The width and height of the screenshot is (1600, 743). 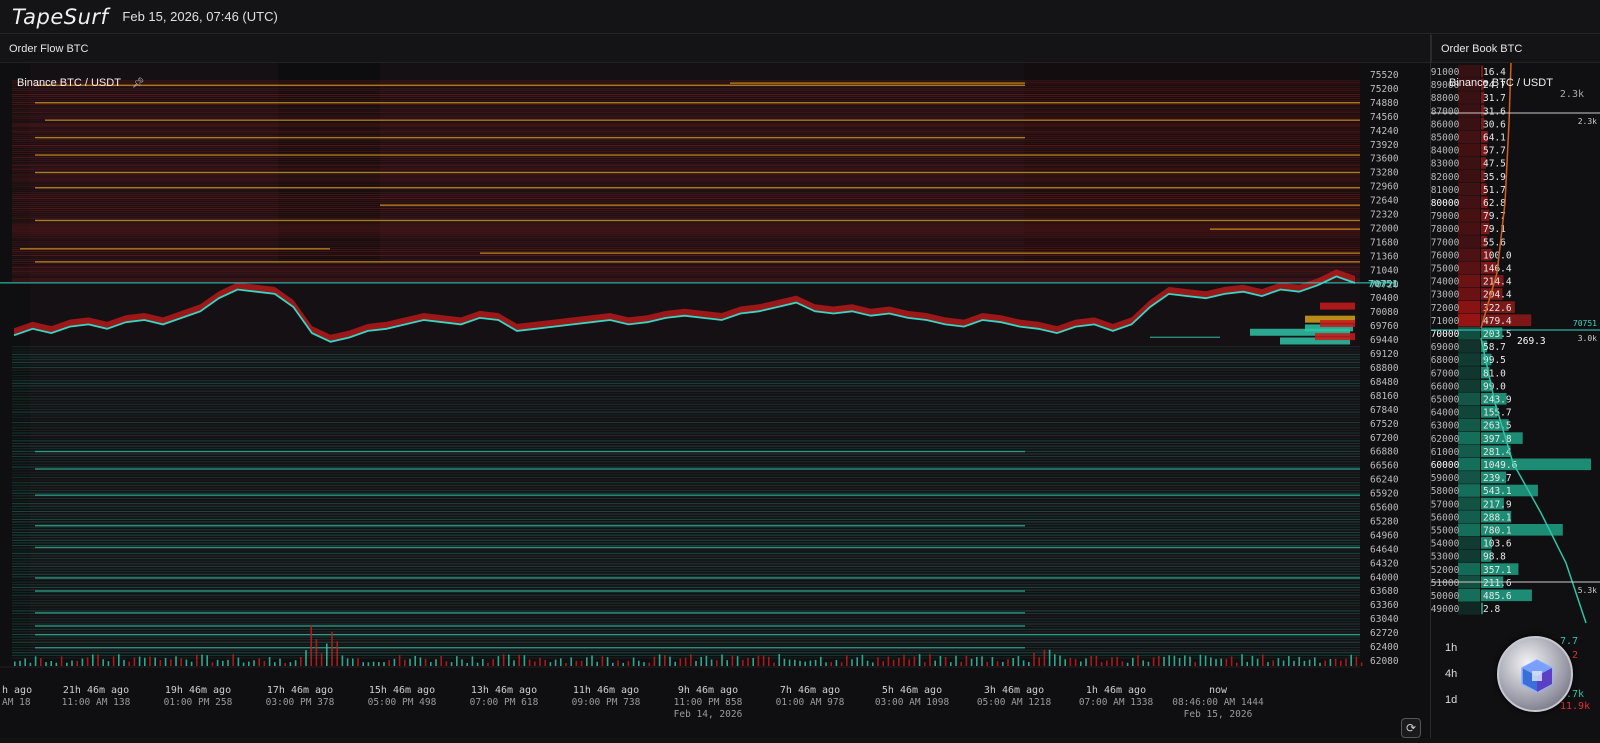 What do you see at coordinates (1384, 215) in the screenshot?
I see `price-axis-label: 72320` at bounding box center [1384, 215].